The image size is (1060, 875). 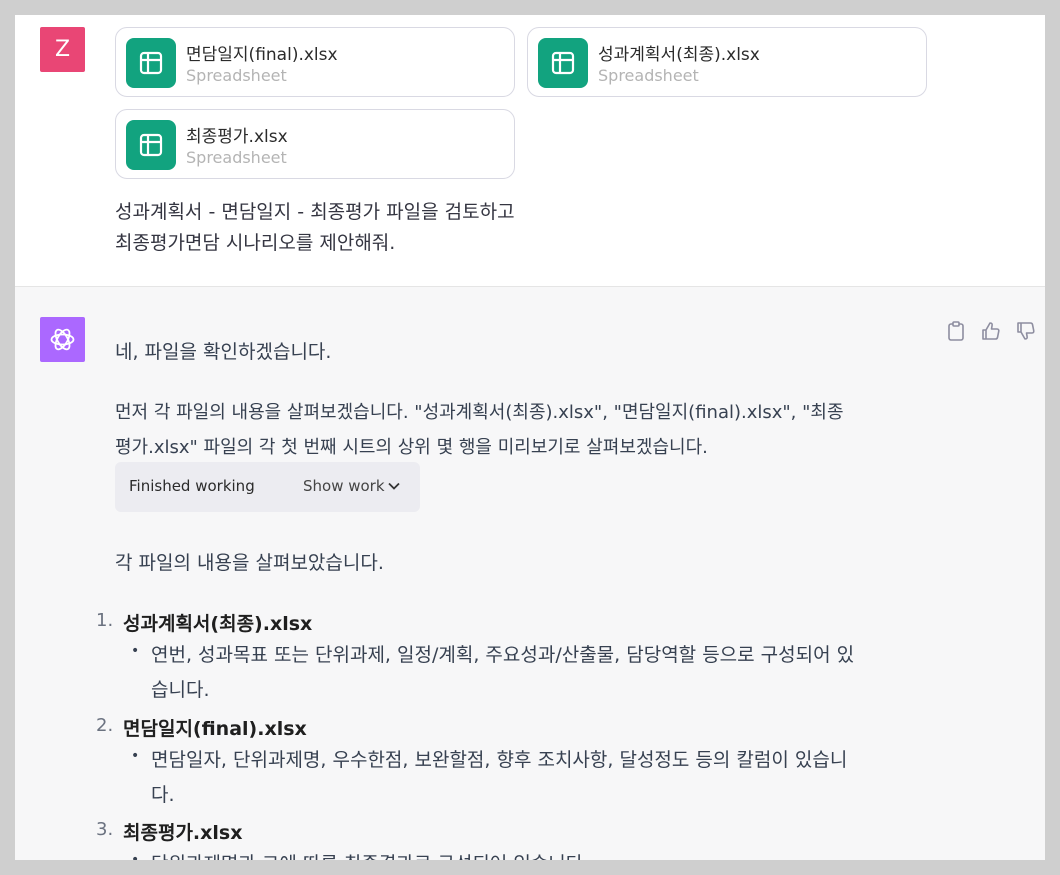 What do you see at coordinates (344, 486) in the screenshot?
I see `show-work-button: Show work` at bounding box center [344, 486].